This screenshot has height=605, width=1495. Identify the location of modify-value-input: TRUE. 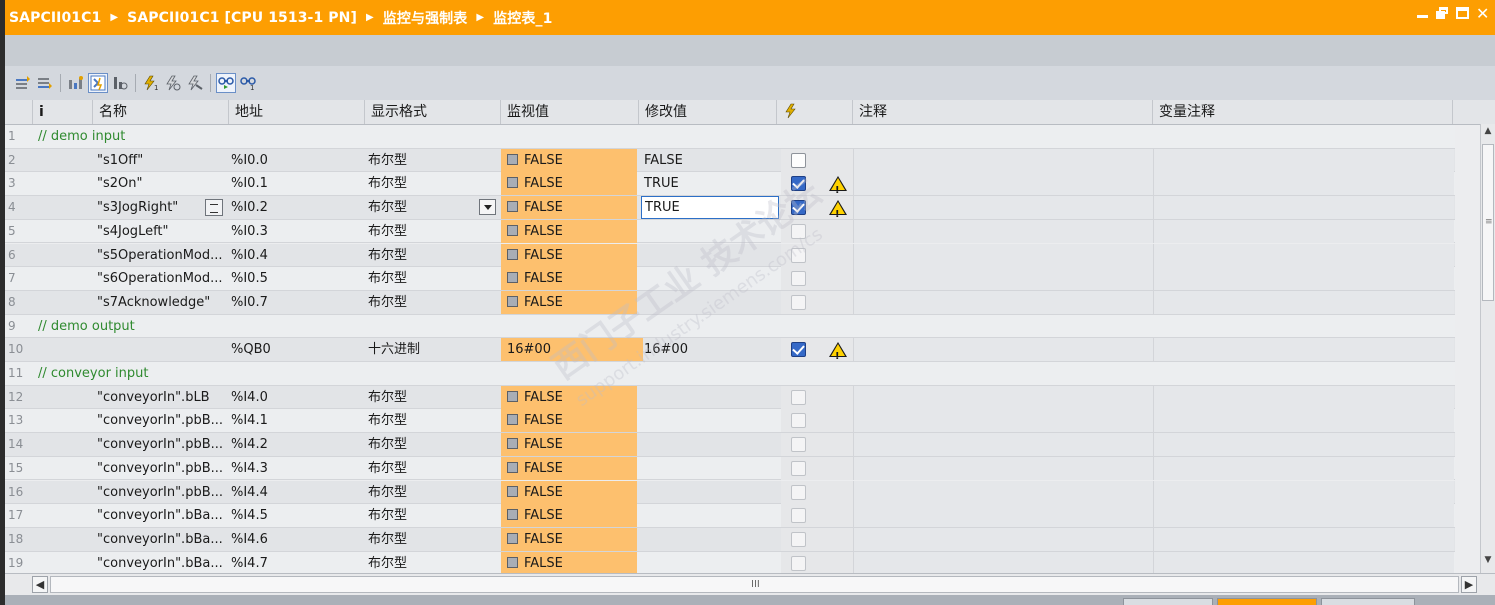
(710, 208).